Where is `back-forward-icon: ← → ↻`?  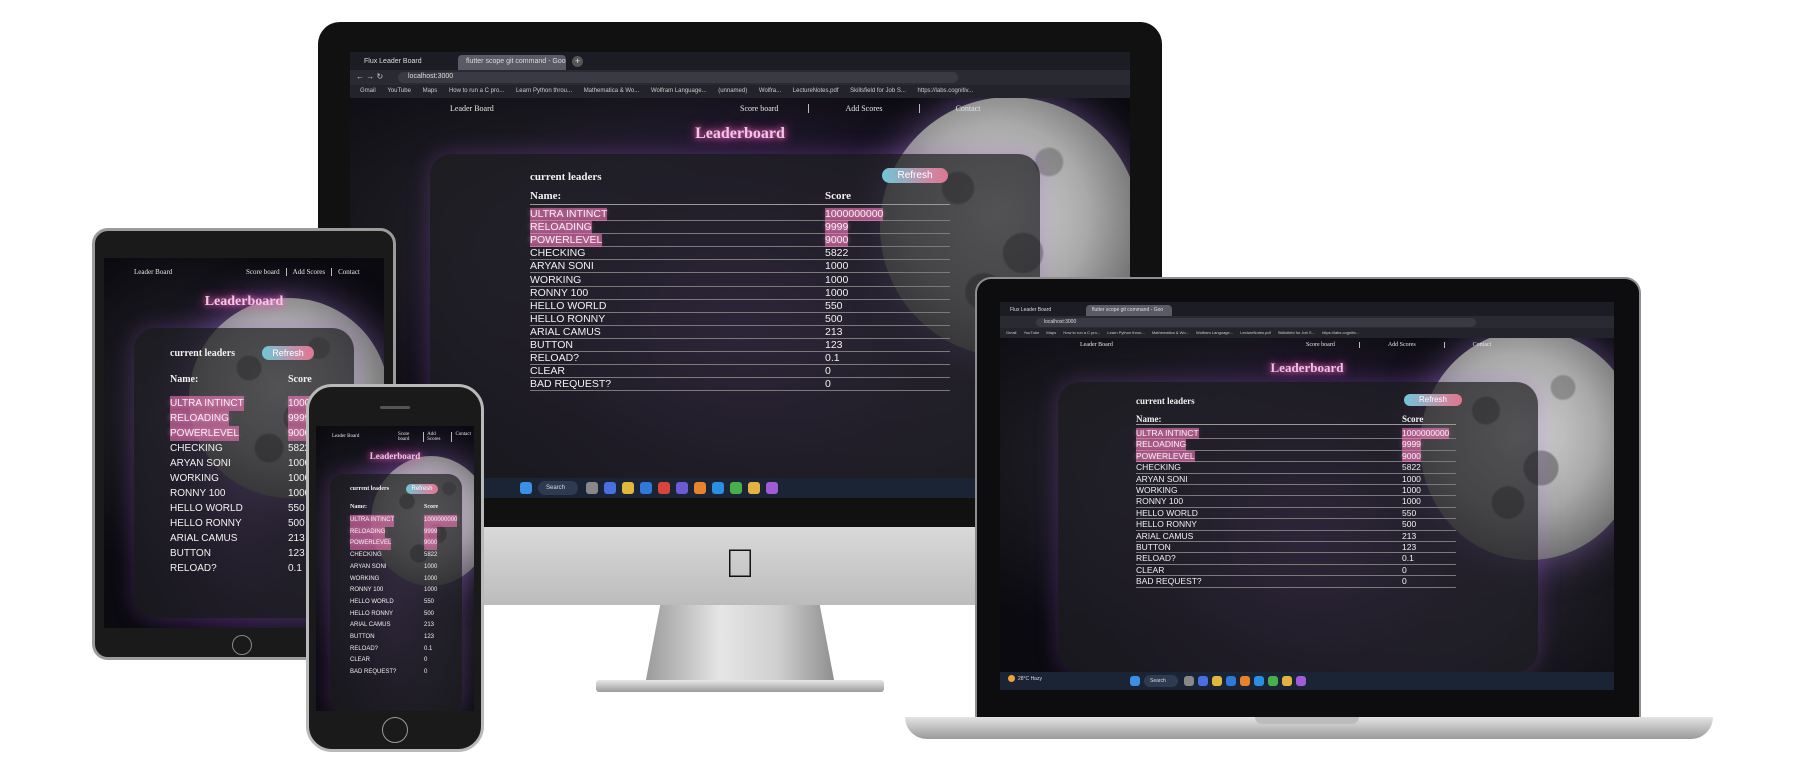
back-forward-icon: ← → ↻ is located at coordinates (369, 76).